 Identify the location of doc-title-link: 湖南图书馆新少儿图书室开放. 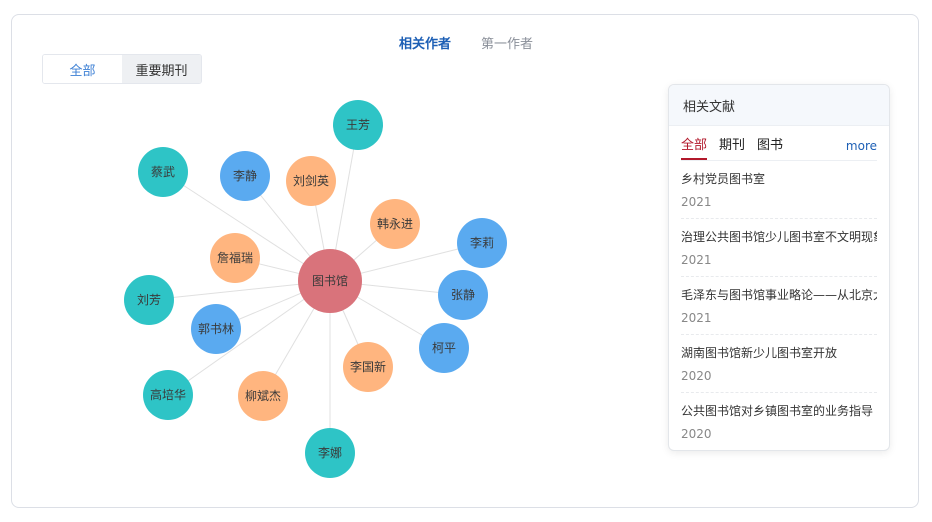
(779, 352).